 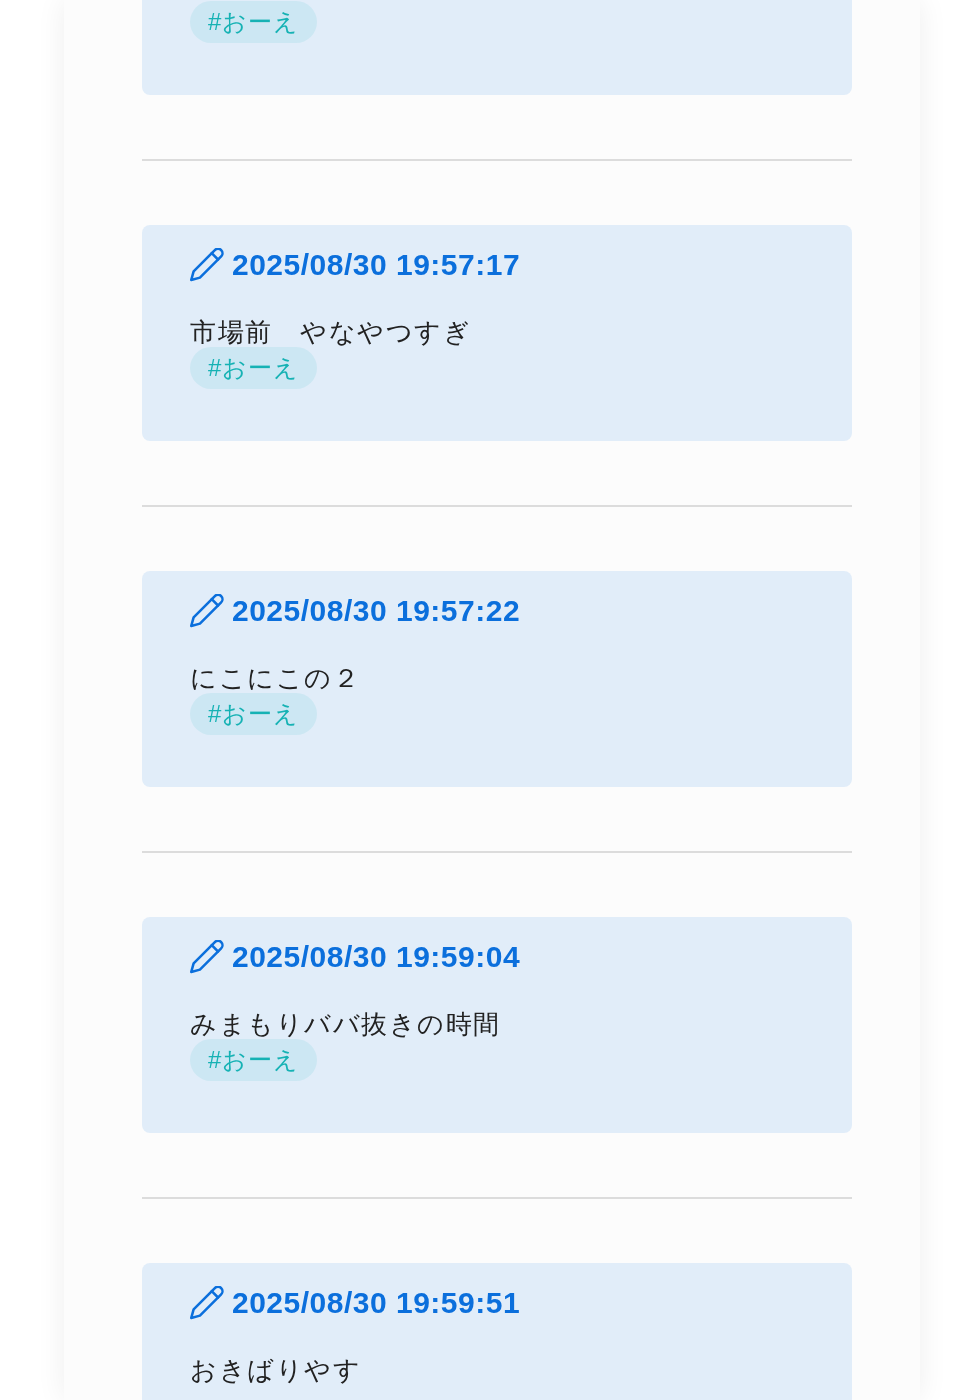 What do you see at coordinates (345, 1024) in the screenshot?
I see `post-text: みまもりババ抜きの時間` at bounding box center [345, 1024].